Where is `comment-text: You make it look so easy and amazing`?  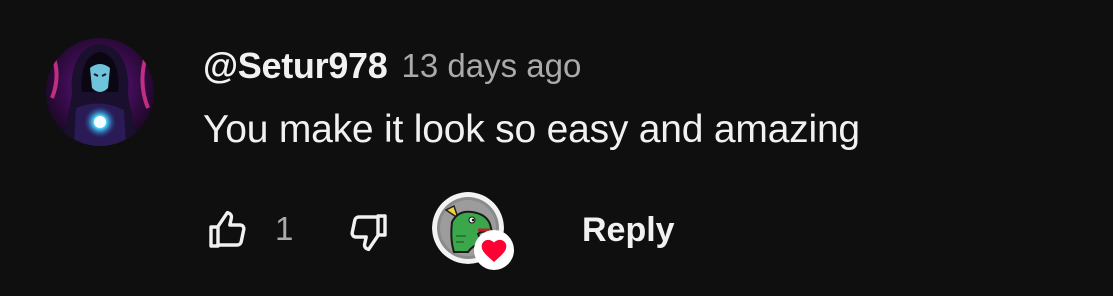 comment-text: You make it look so easy and amazing is located at coordinates (531, 129).